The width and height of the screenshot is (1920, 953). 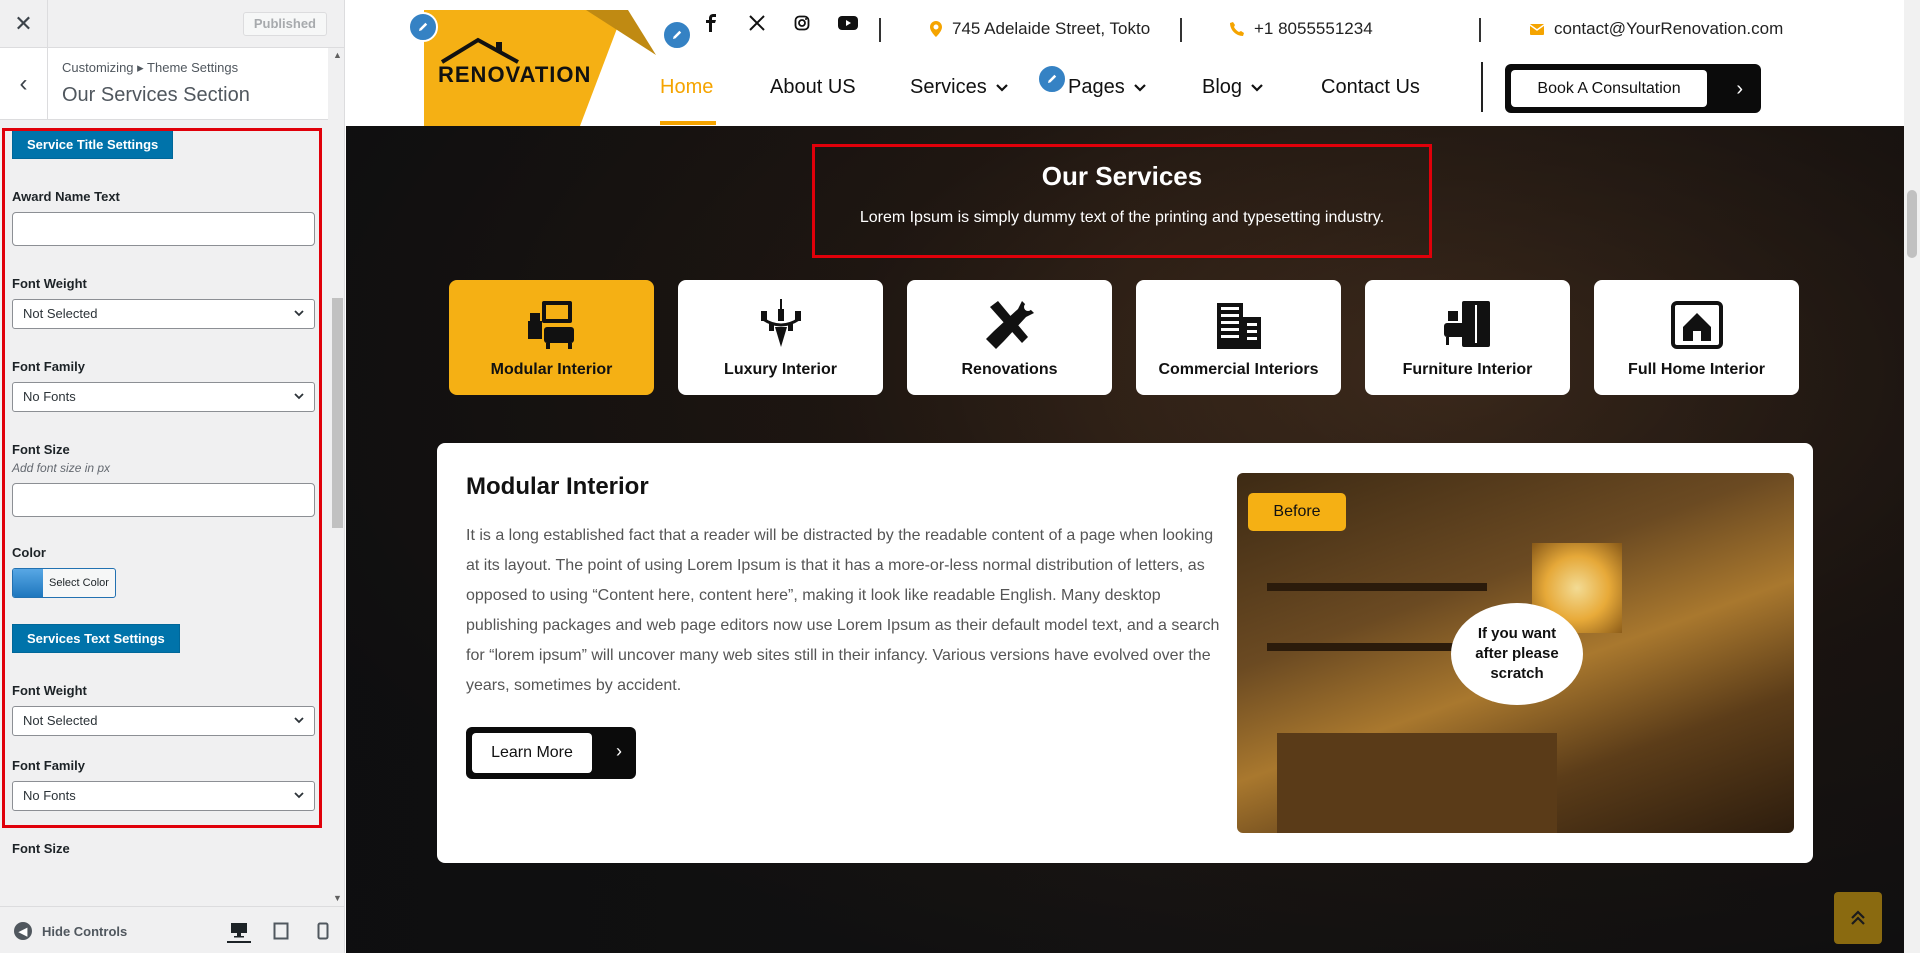 What do you see at coordinates (1051, 28) in the screenshot?
I see `address-text: 745 Adelaide Street, Tokto` at bounding box center [1051, 28].